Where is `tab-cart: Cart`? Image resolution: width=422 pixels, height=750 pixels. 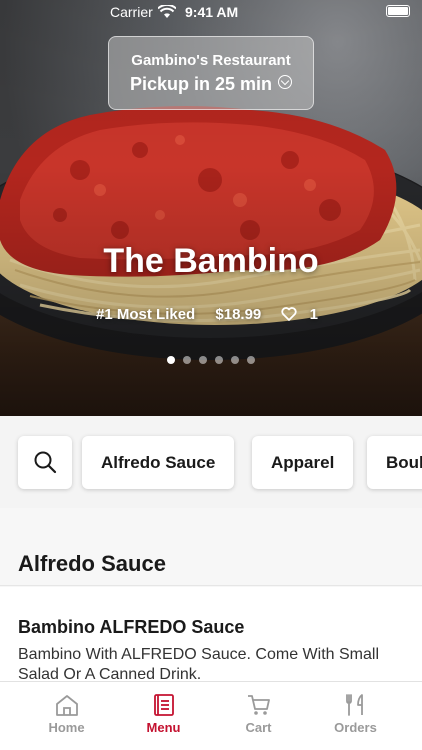 tab-cart: Cart is located at coordinates (258, 716).